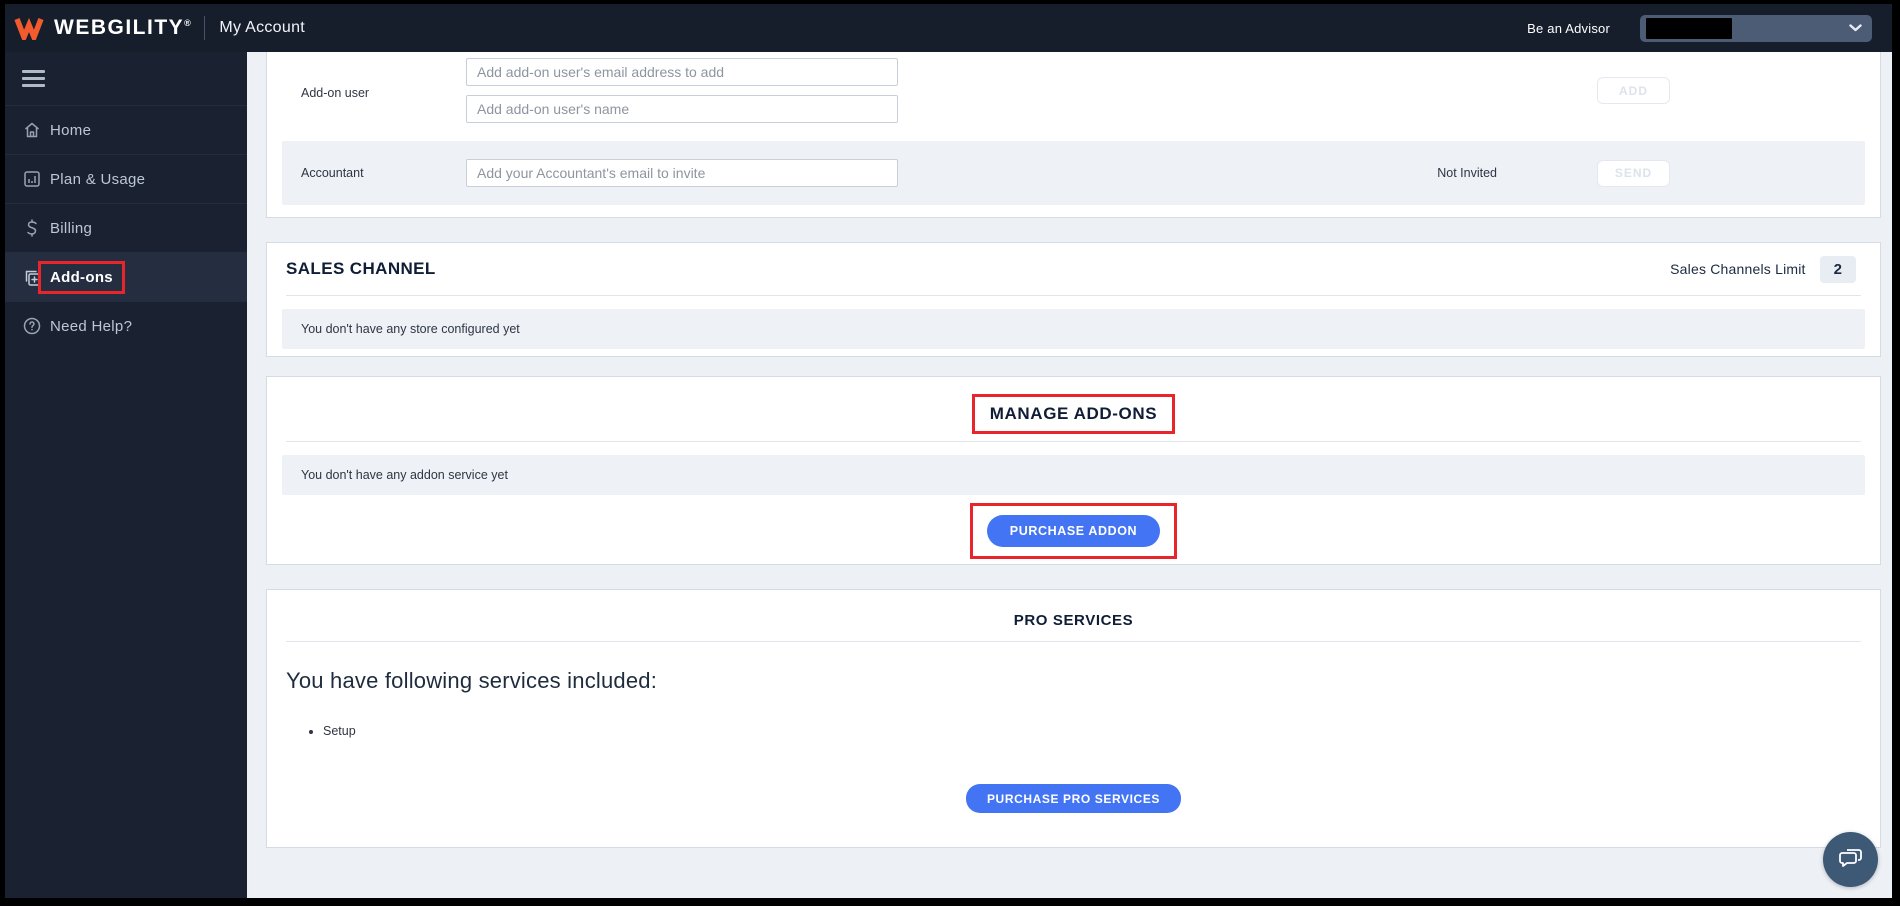 This screenshot has width=1900, height=906. I want to click on page-title: My Account, so click(262, 27).